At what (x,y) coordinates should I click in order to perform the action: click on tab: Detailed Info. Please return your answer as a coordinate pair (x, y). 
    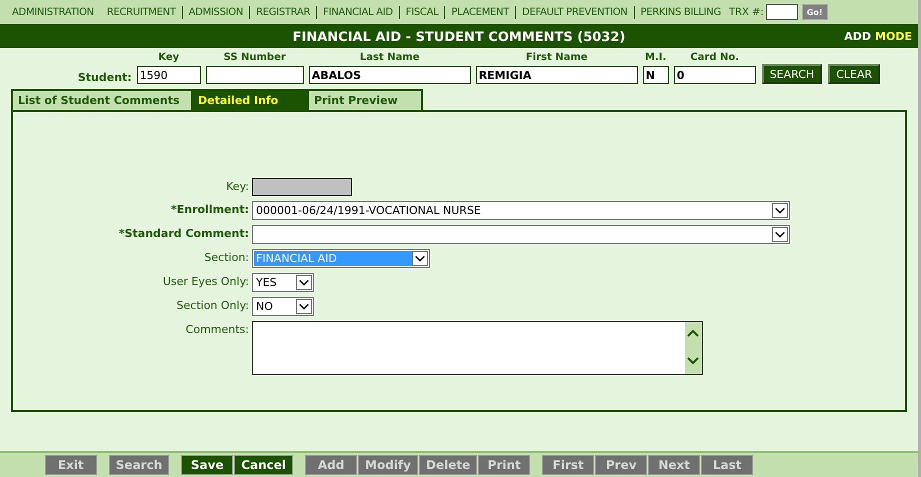
    Looking at the image, I should click on (250, 99).